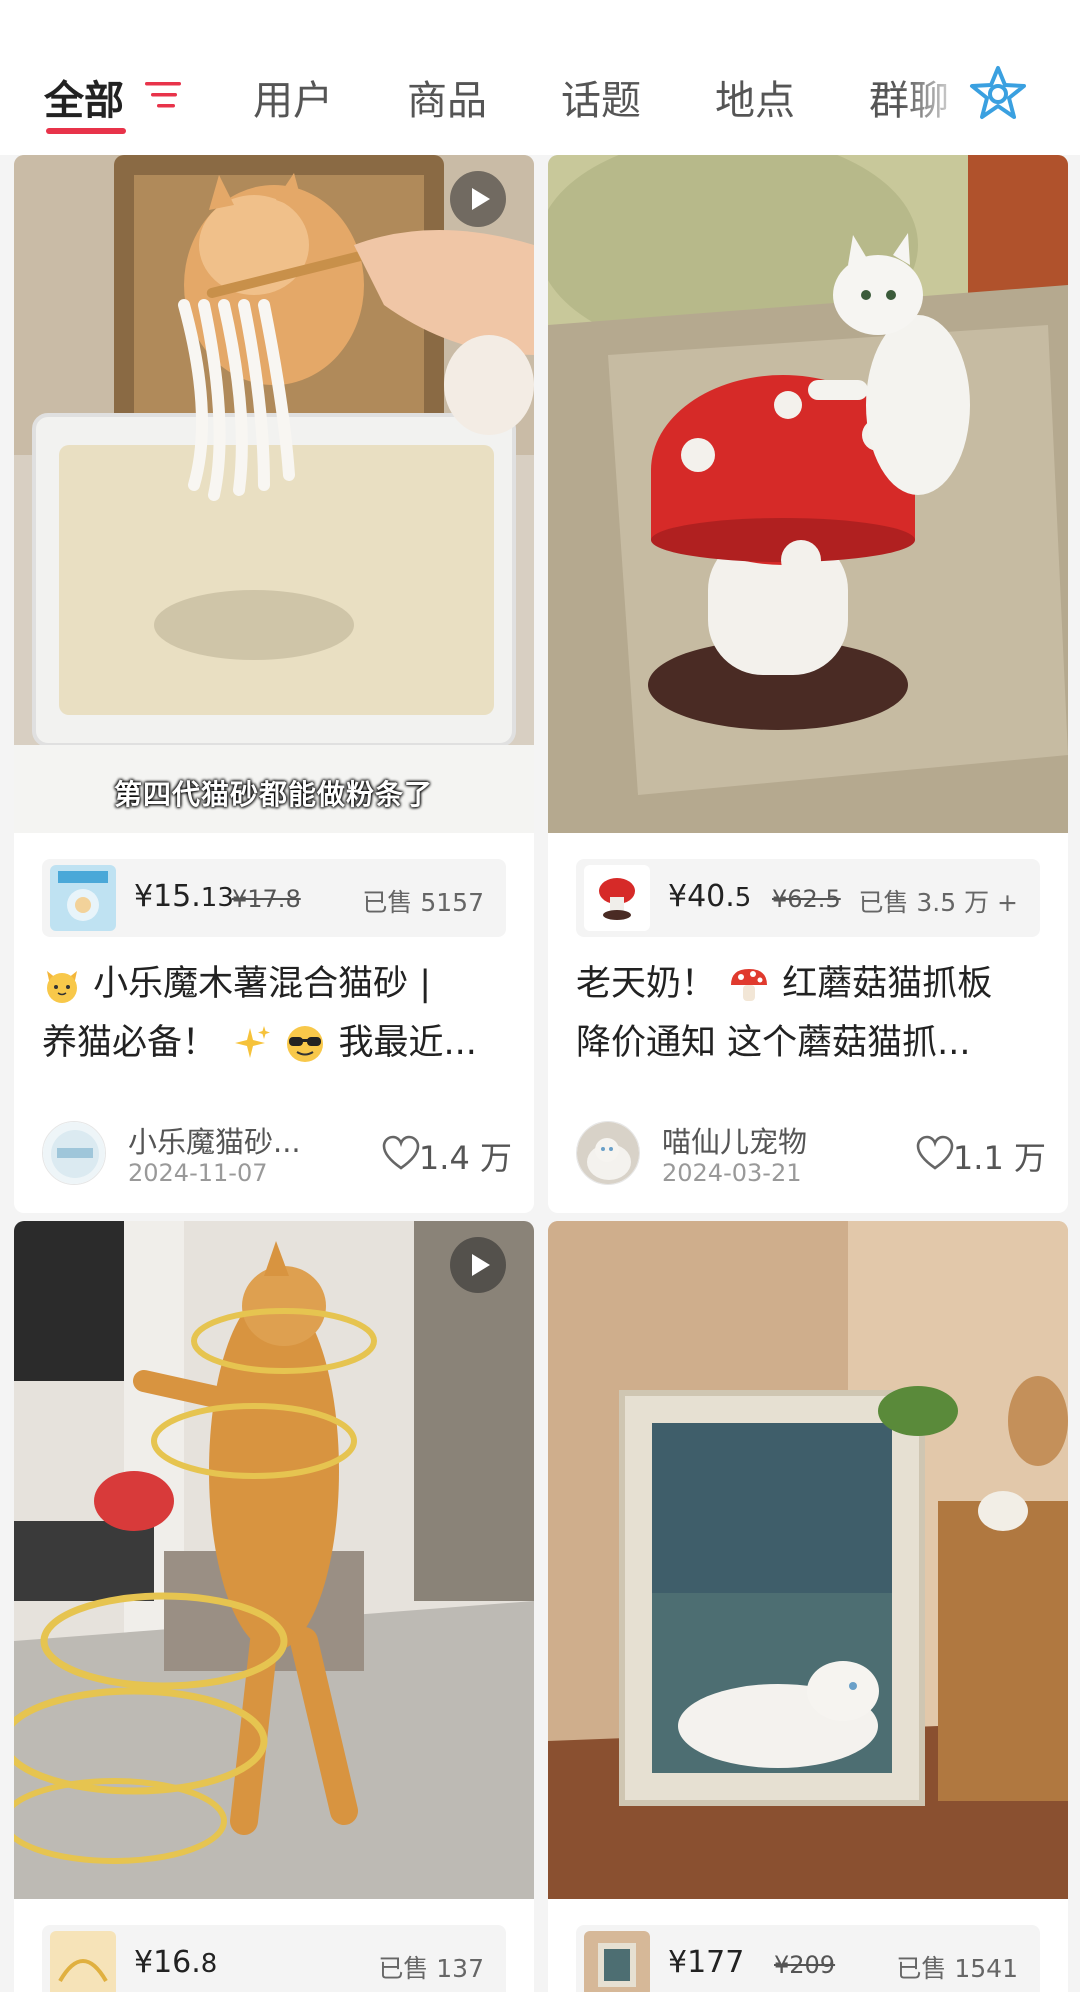 The height and width of the screenshot is (1992, 1080). What do you see at coordinates (176, 1962) in the screenshot?
I see `product-price: ¥16.8` at bounding box center [176, 1962].